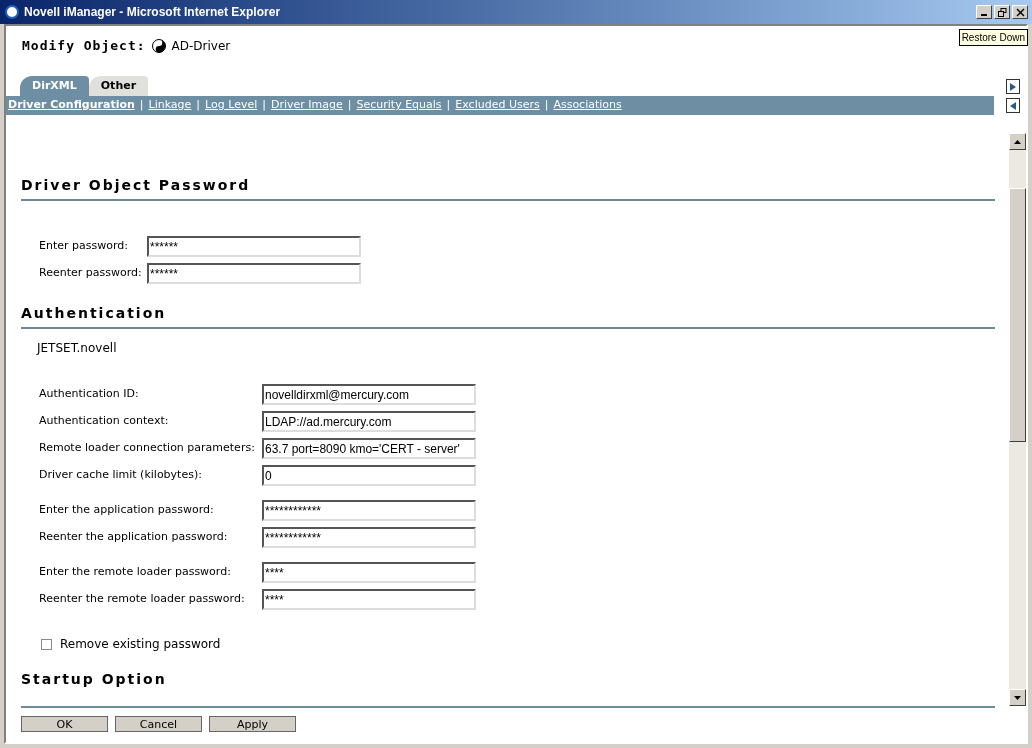 Image resolution: width=1032 pixels, height=748 pixels. Describe the element at coordinates (147, 448) in the screenshot. I see `field-label: Remote loader connection parameters:` at that location.